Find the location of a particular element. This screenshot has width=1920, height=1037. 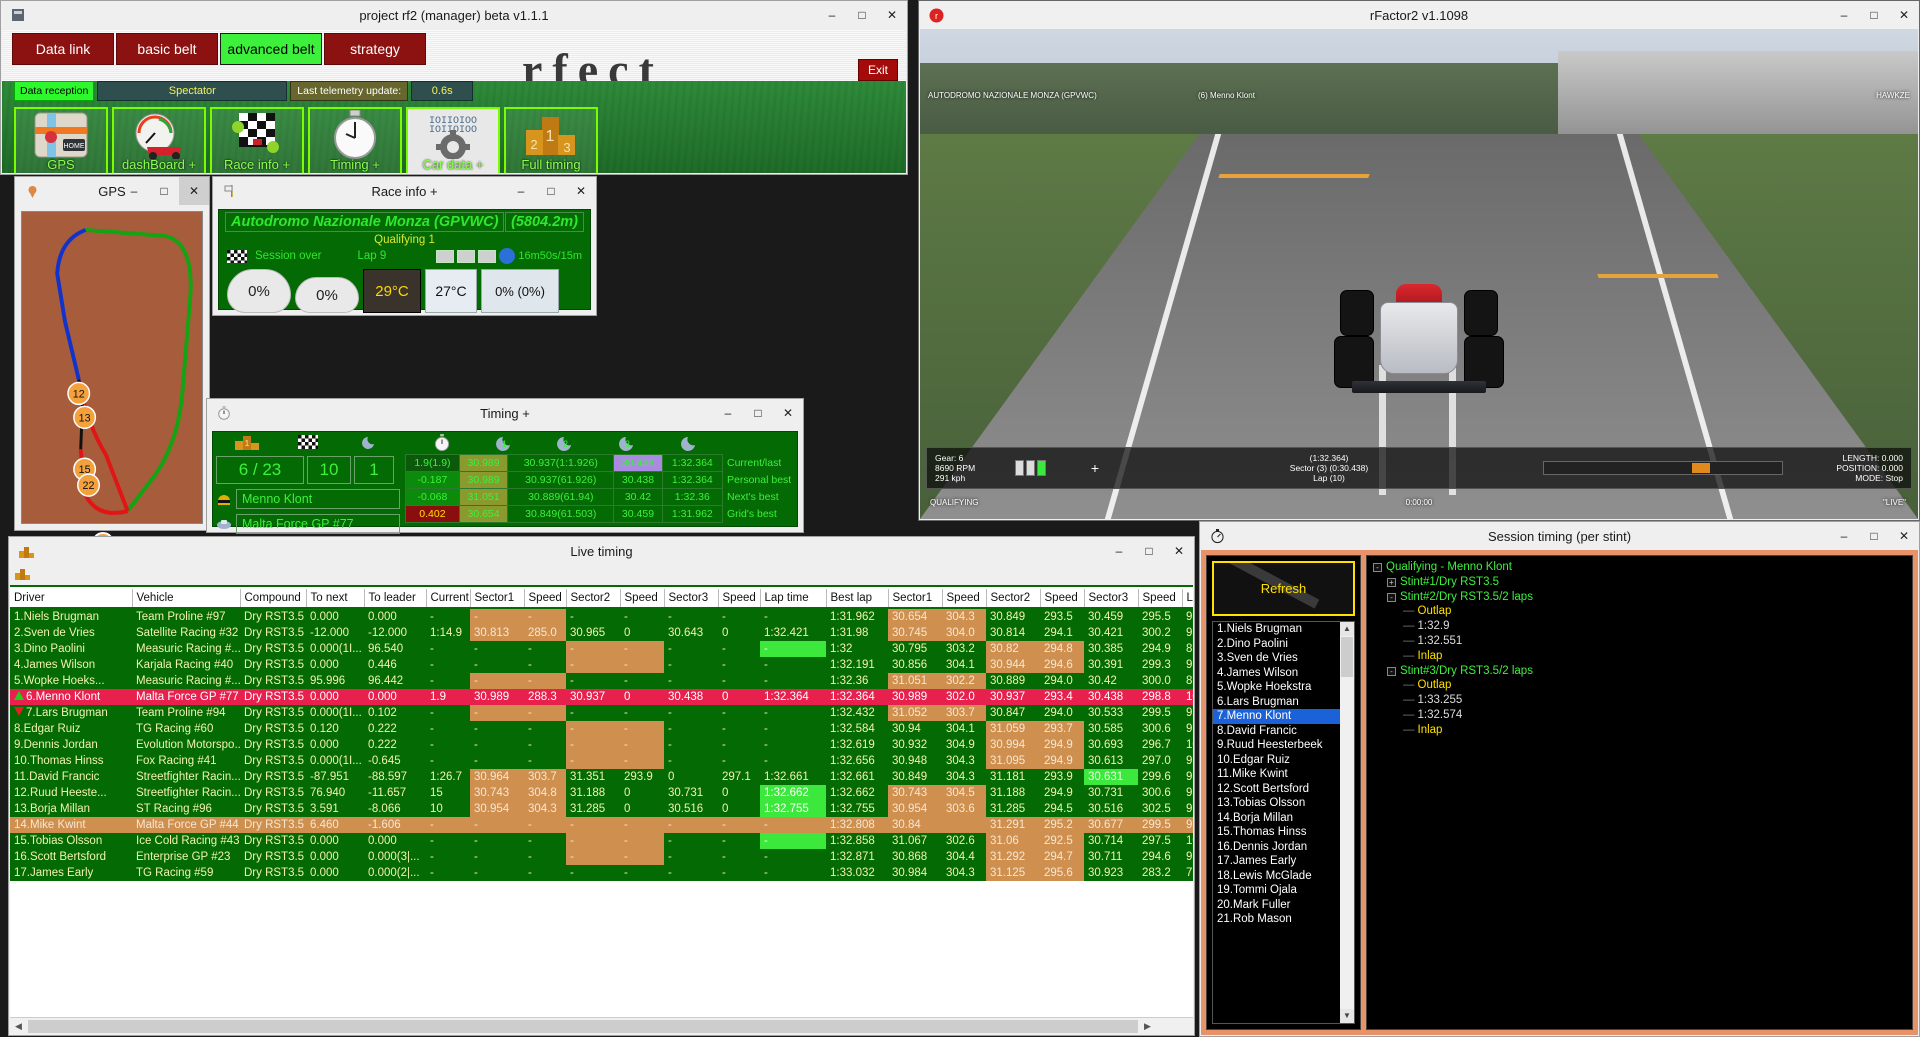

stint-tree-node-10: —1:32.574 is located at coordinates (1639, 715).